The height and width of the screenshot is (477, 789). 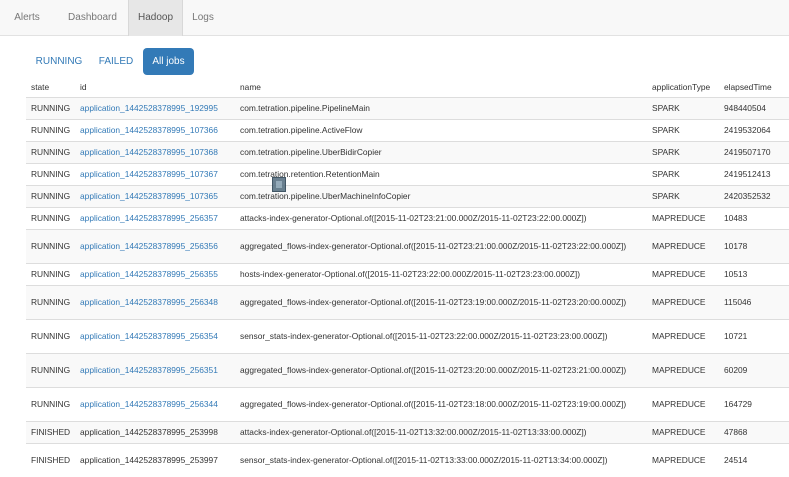 I want to click on cell-id: application_1442528378995_256351, so click(x=155, y=371).